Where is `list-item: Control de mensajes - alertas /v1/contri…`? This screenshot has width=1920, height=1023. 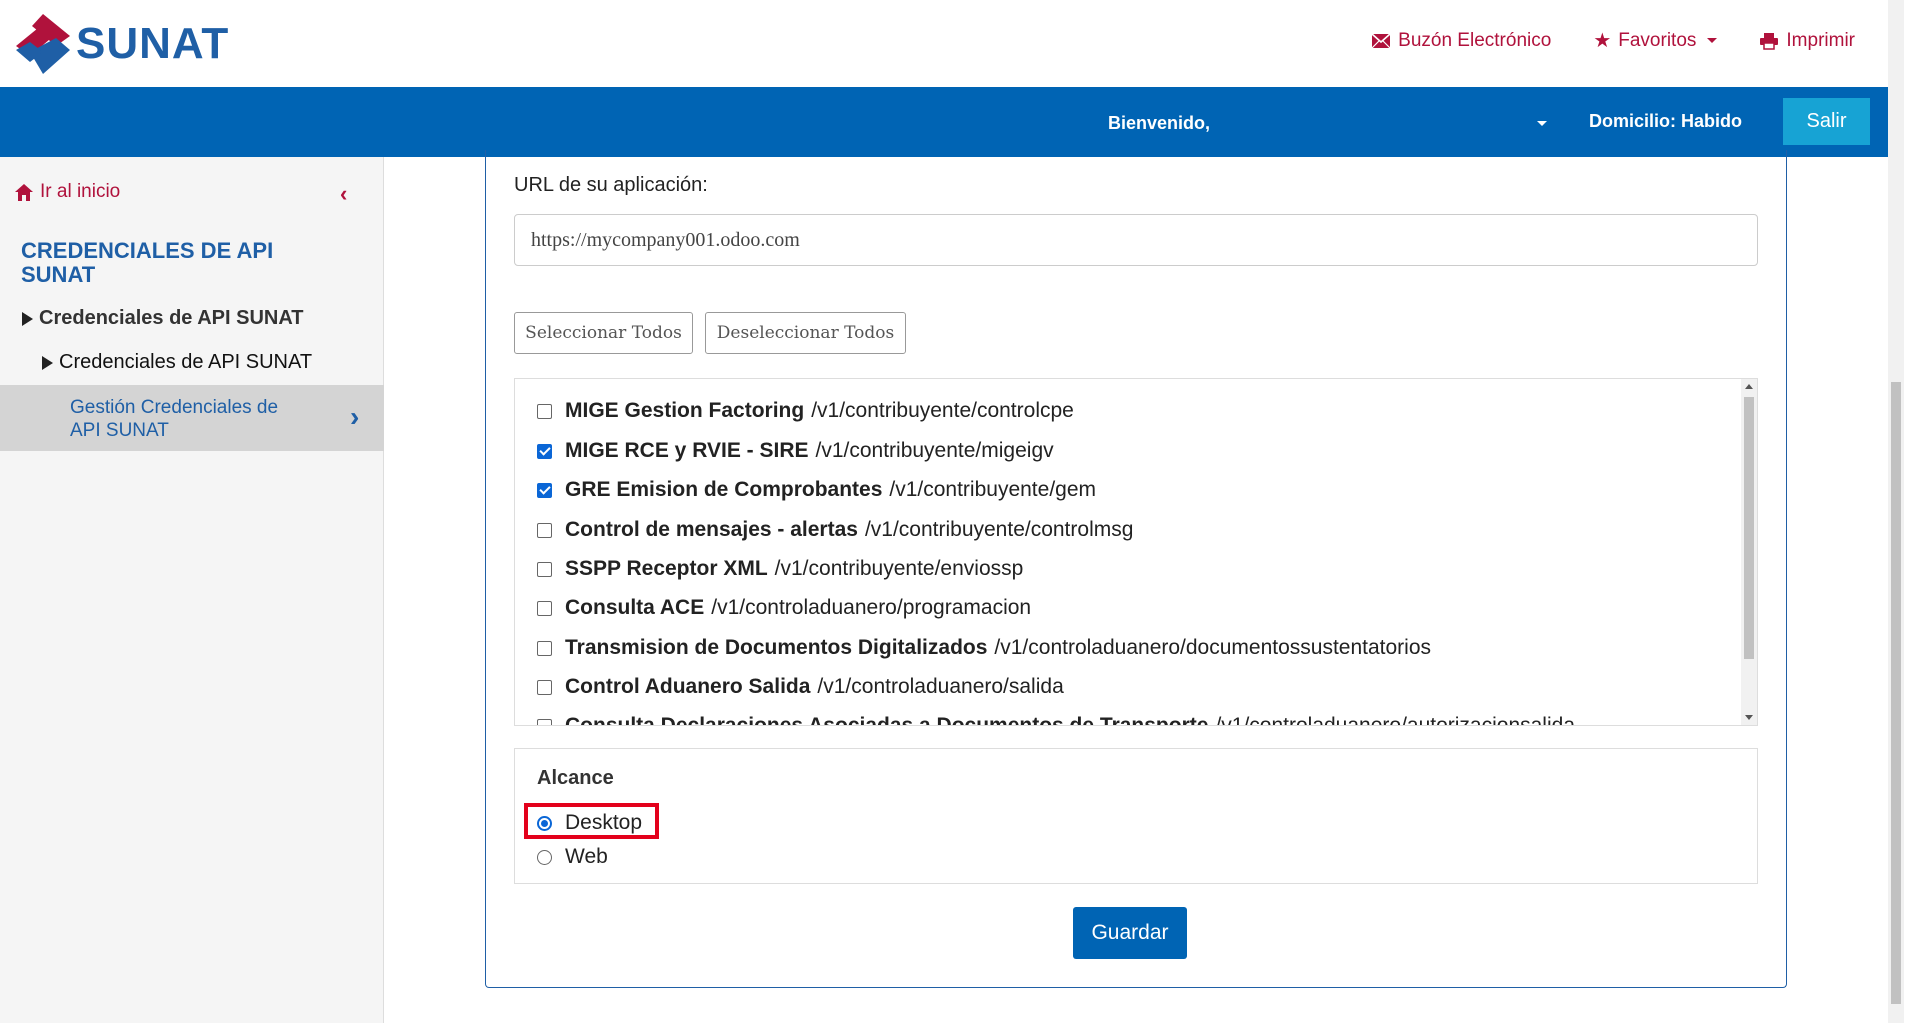 list-item: Control de mensajes - alertas /v1/contri… is located at coordinates (835, 530).